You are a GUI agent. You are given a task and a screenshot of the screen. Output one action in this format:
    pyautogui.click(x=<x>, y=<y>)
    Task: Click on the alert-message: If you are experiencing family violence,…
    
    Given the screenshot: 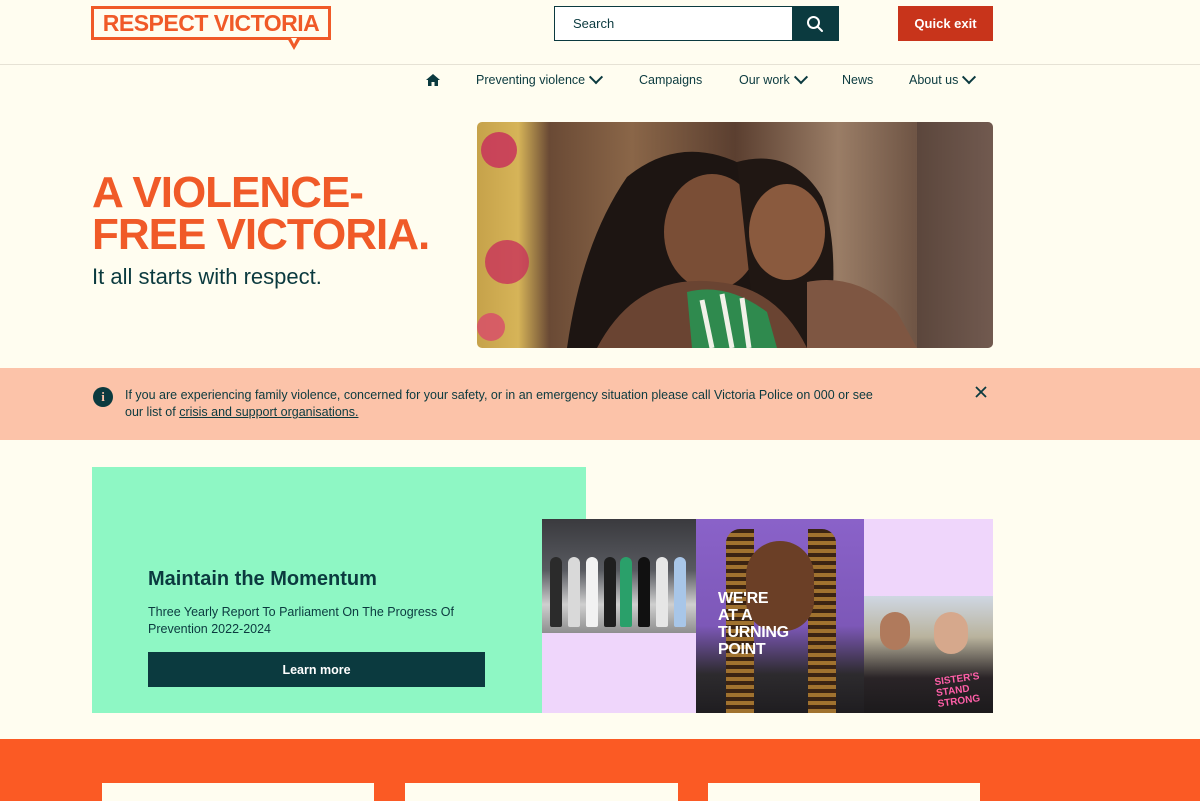 What is the action you would take?
    pyautogui.click(x=505, y=404)
    